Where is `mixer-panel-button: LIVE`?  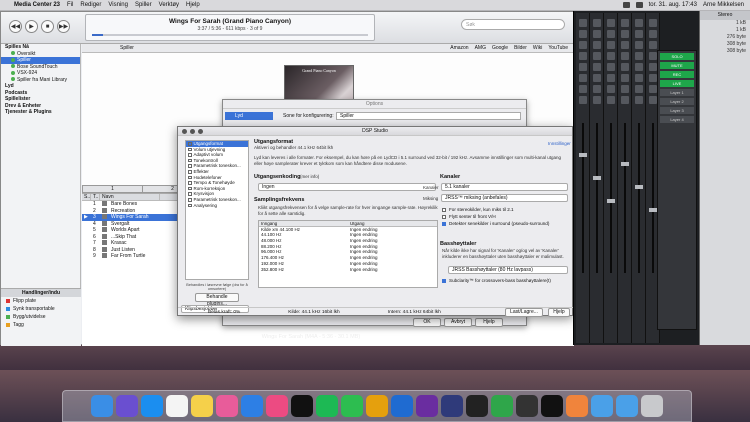 mixer-panel-button: LIVE is located at coordinates (677, 83).